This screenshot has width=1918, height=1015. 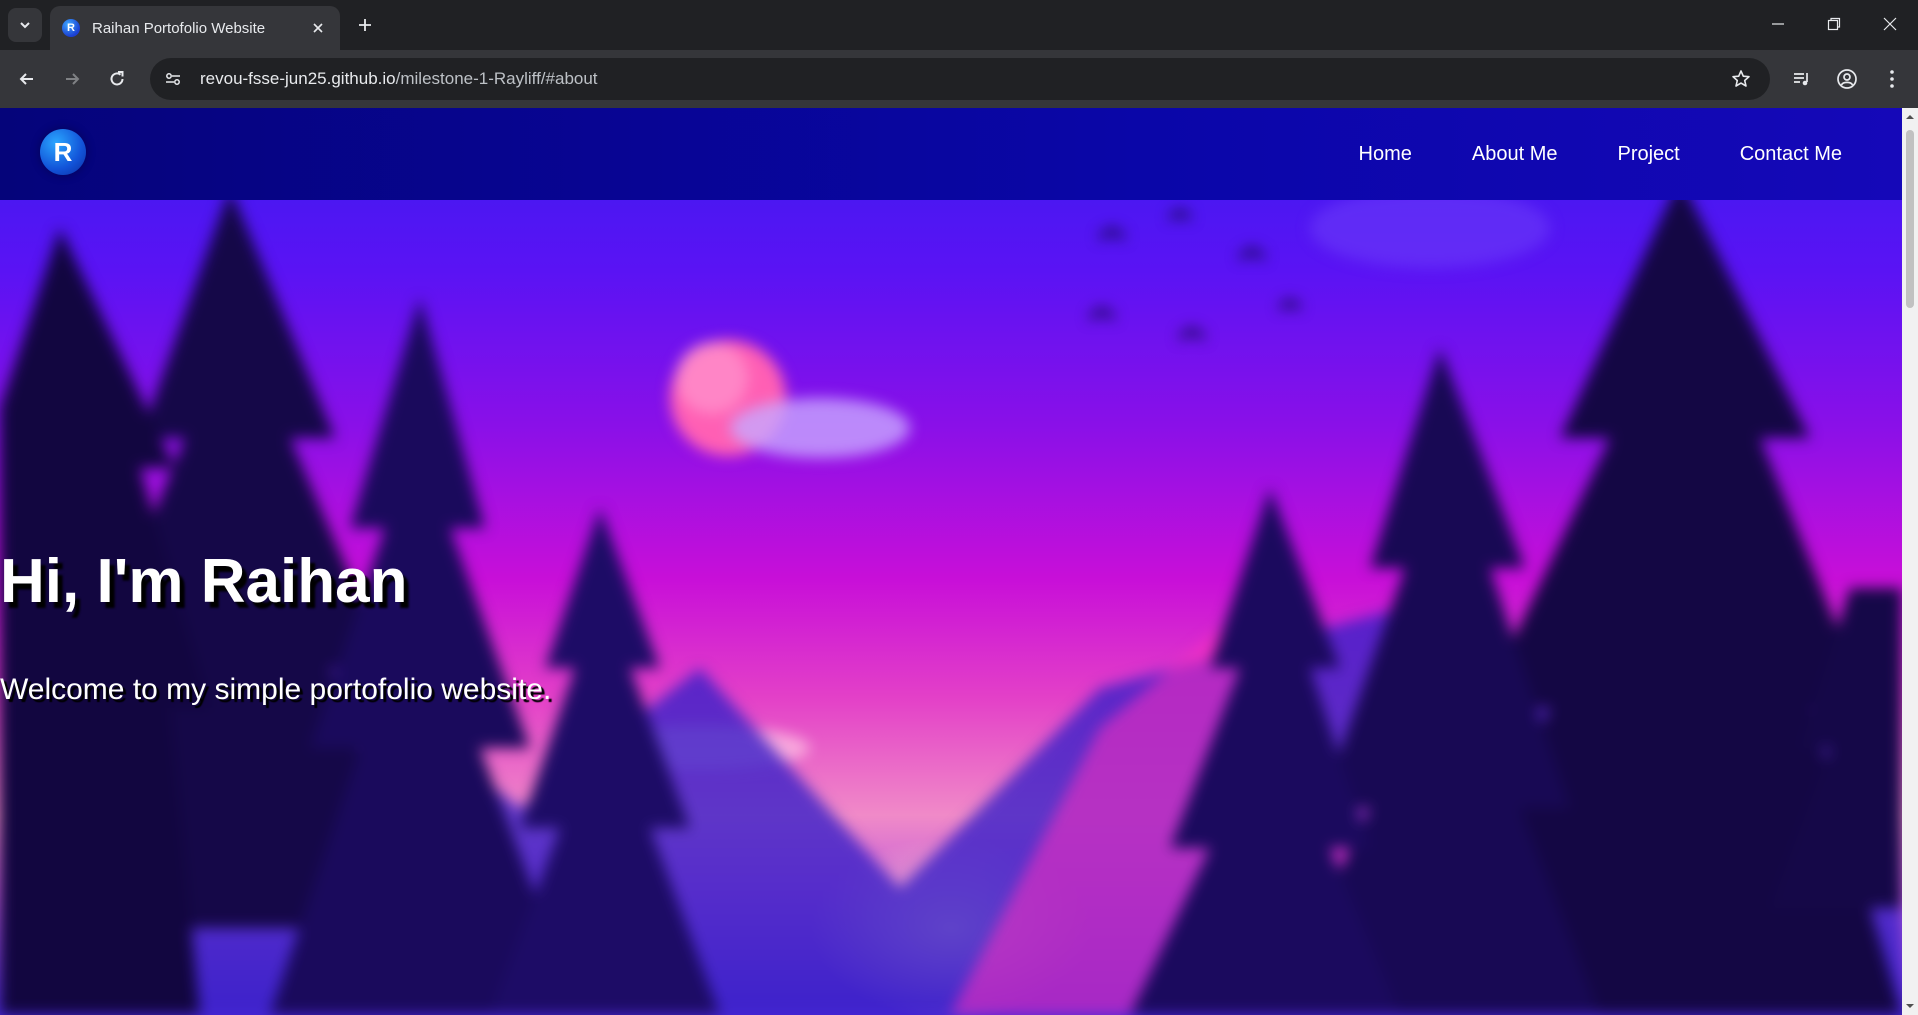 I want to click on new-tab-button, so click(x=365, y=25).